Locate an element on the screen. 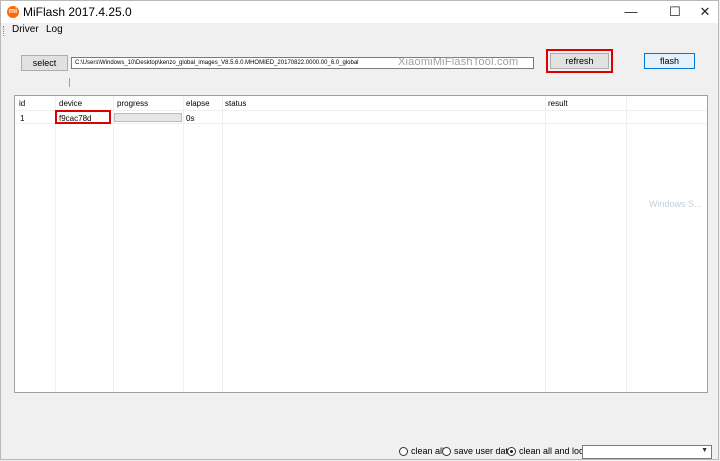 The image size is (720, 461). watermark-text: XiaomiMiFlashTool.com is located at coordinates (458, 62).